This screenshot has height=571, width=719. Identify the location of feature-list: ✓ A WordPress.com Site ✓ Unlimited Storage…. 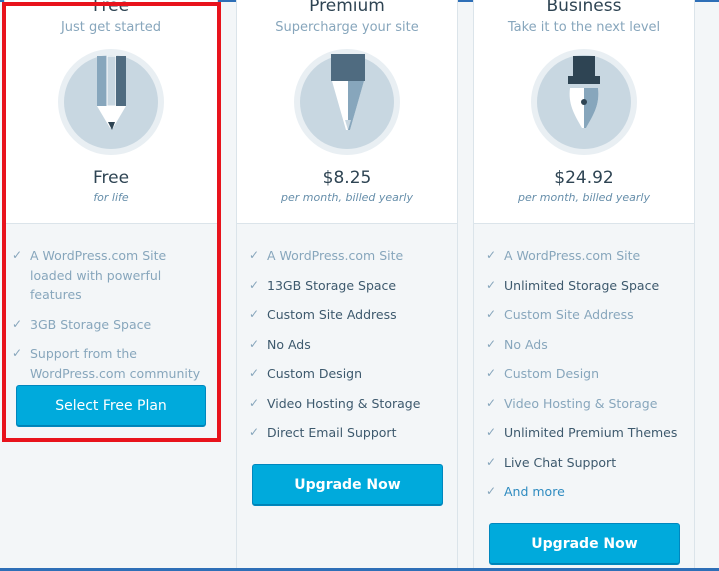
(586, 379).